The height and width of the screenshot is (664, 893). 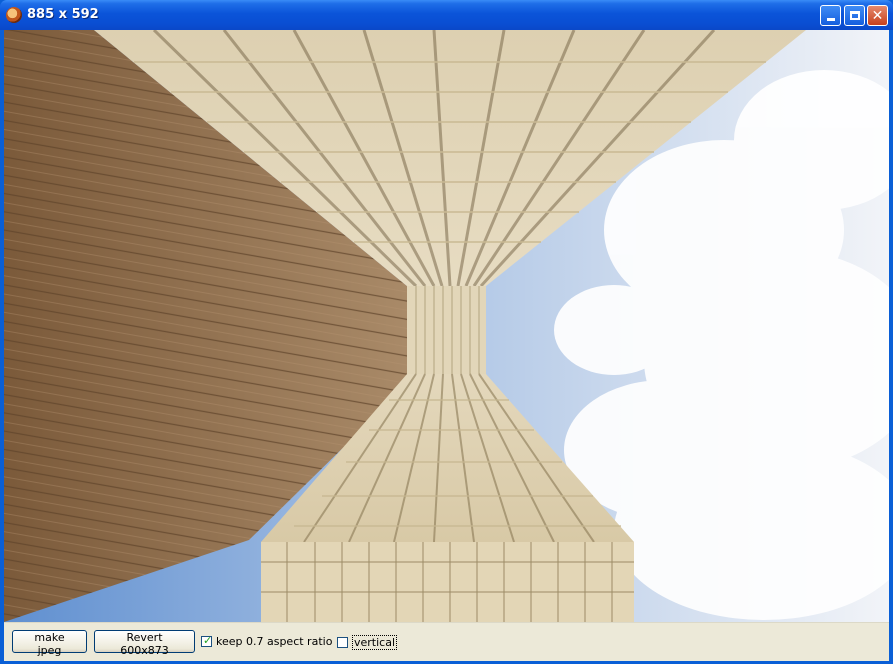 What do you see at coordinates (447, 582) in the screenshot?
I see `brick-front-face` at bounding box center [447, 582].